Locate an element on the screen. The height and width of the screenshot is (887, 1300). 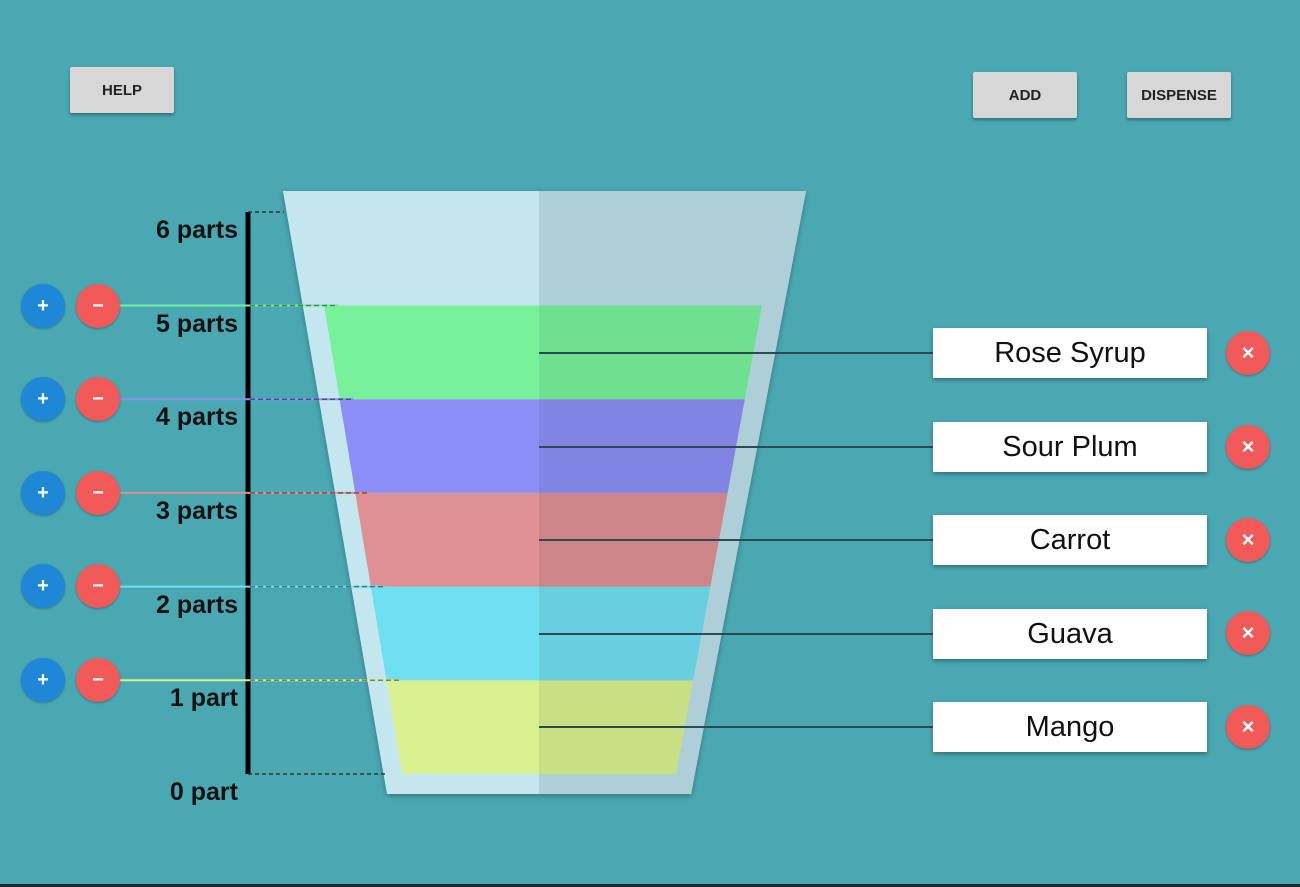
increase-rose-syrup-button: + is located at coordinates (43, 306).